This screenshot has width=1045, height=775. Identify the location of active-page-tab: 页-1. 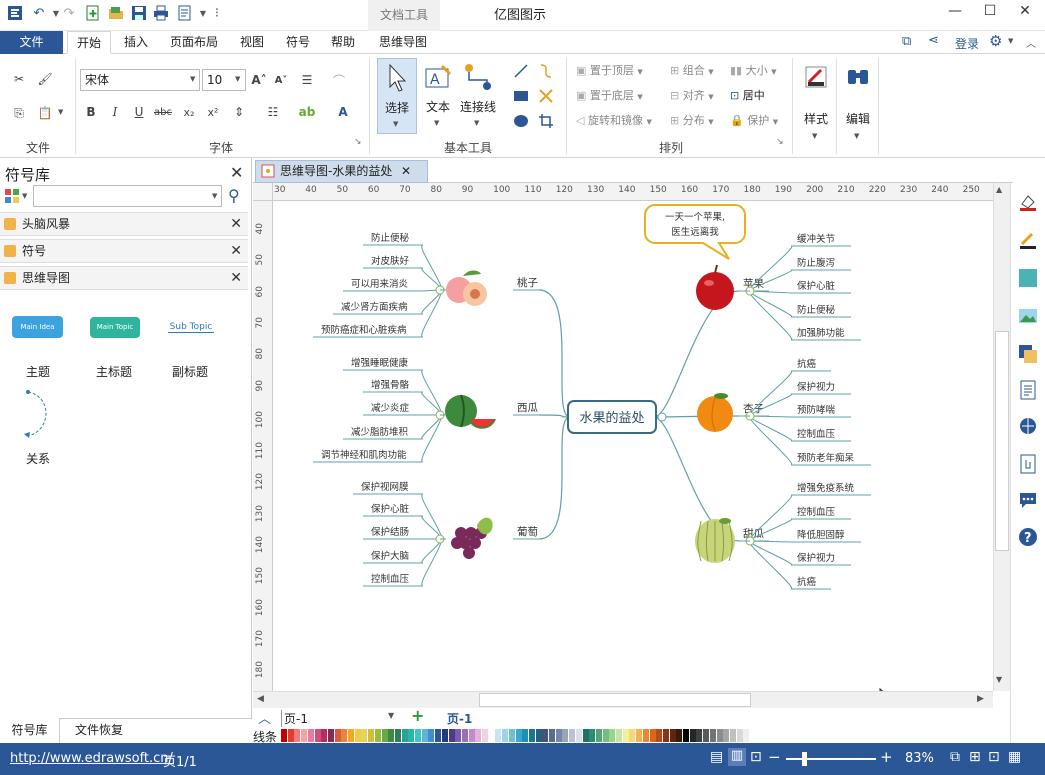
(459, 718).